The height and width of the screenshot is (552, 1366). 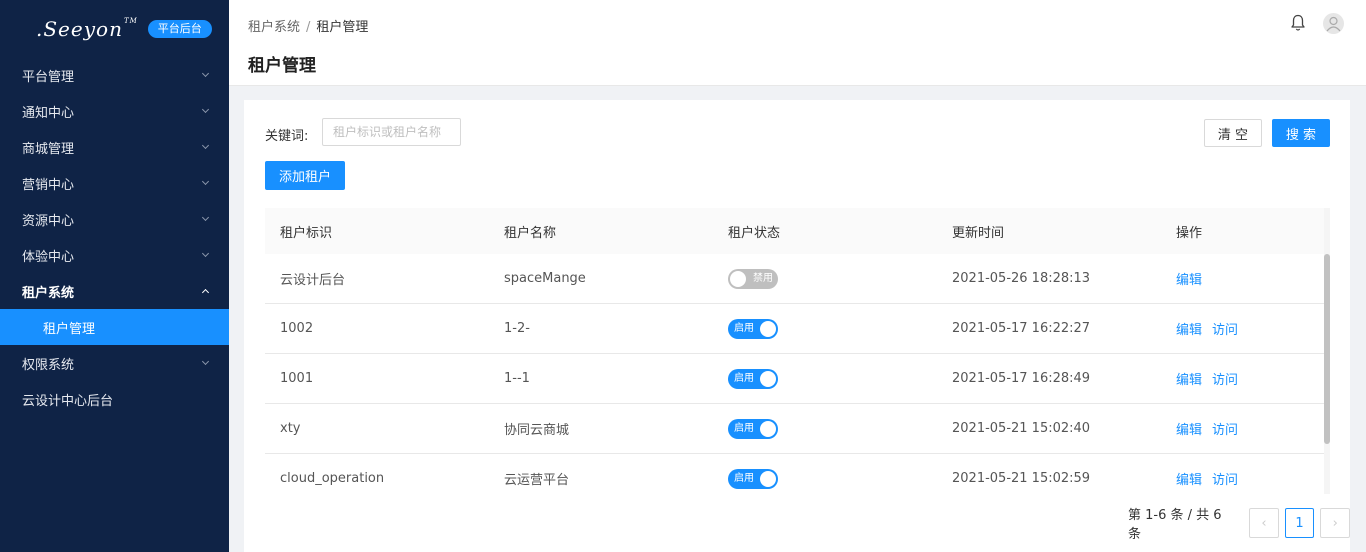 I want to click on cell-actions: 编辑, so click(x=1241, y=278).